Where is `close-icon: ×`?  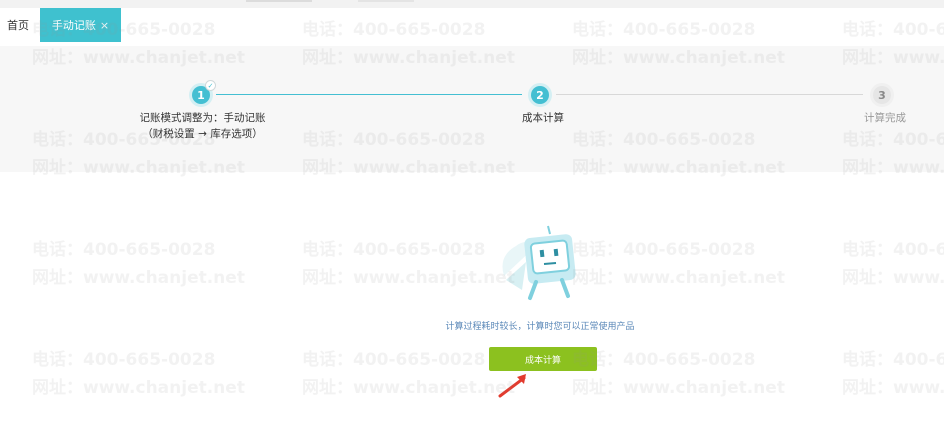 close-icon: × is located at coordinates (104, 25).